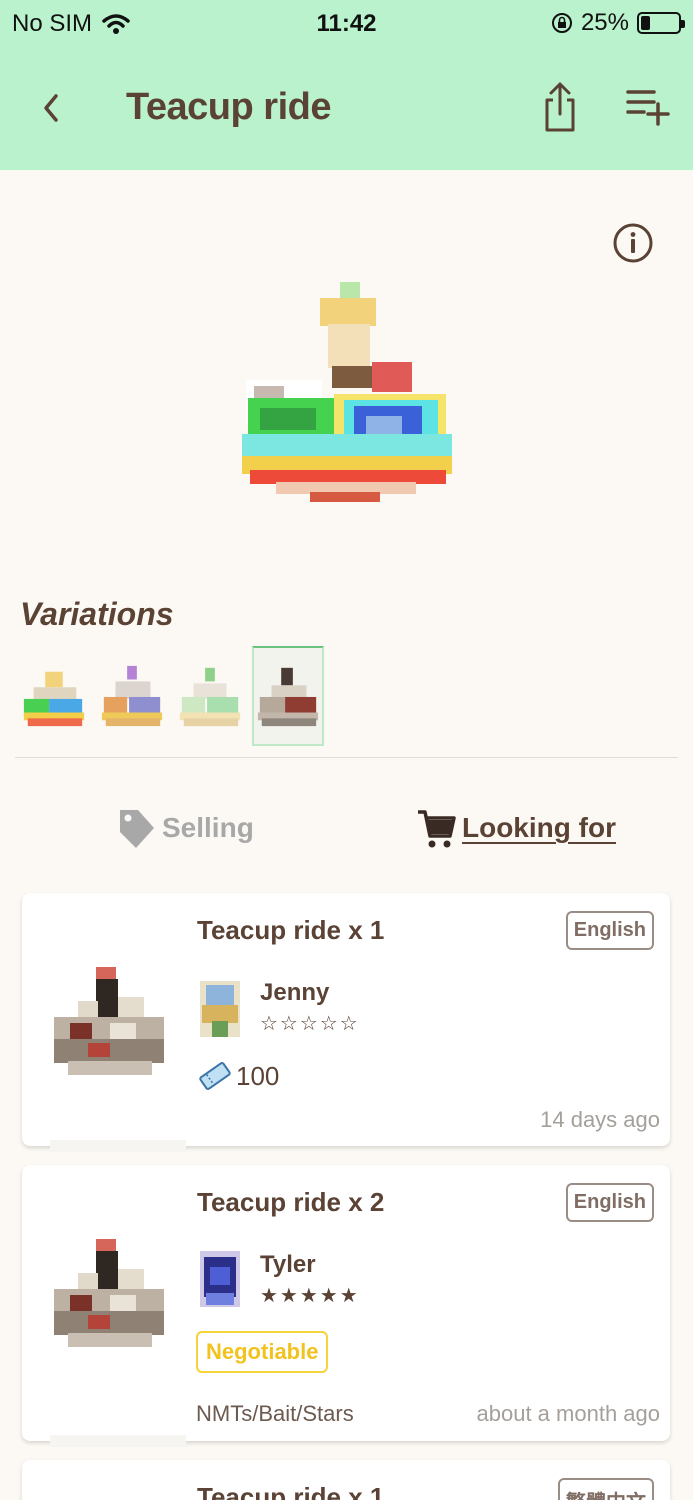  What do you see at coordinates (437, 829) in the screenshot?
I see `cart-icon` at bounding box center [437, 829].